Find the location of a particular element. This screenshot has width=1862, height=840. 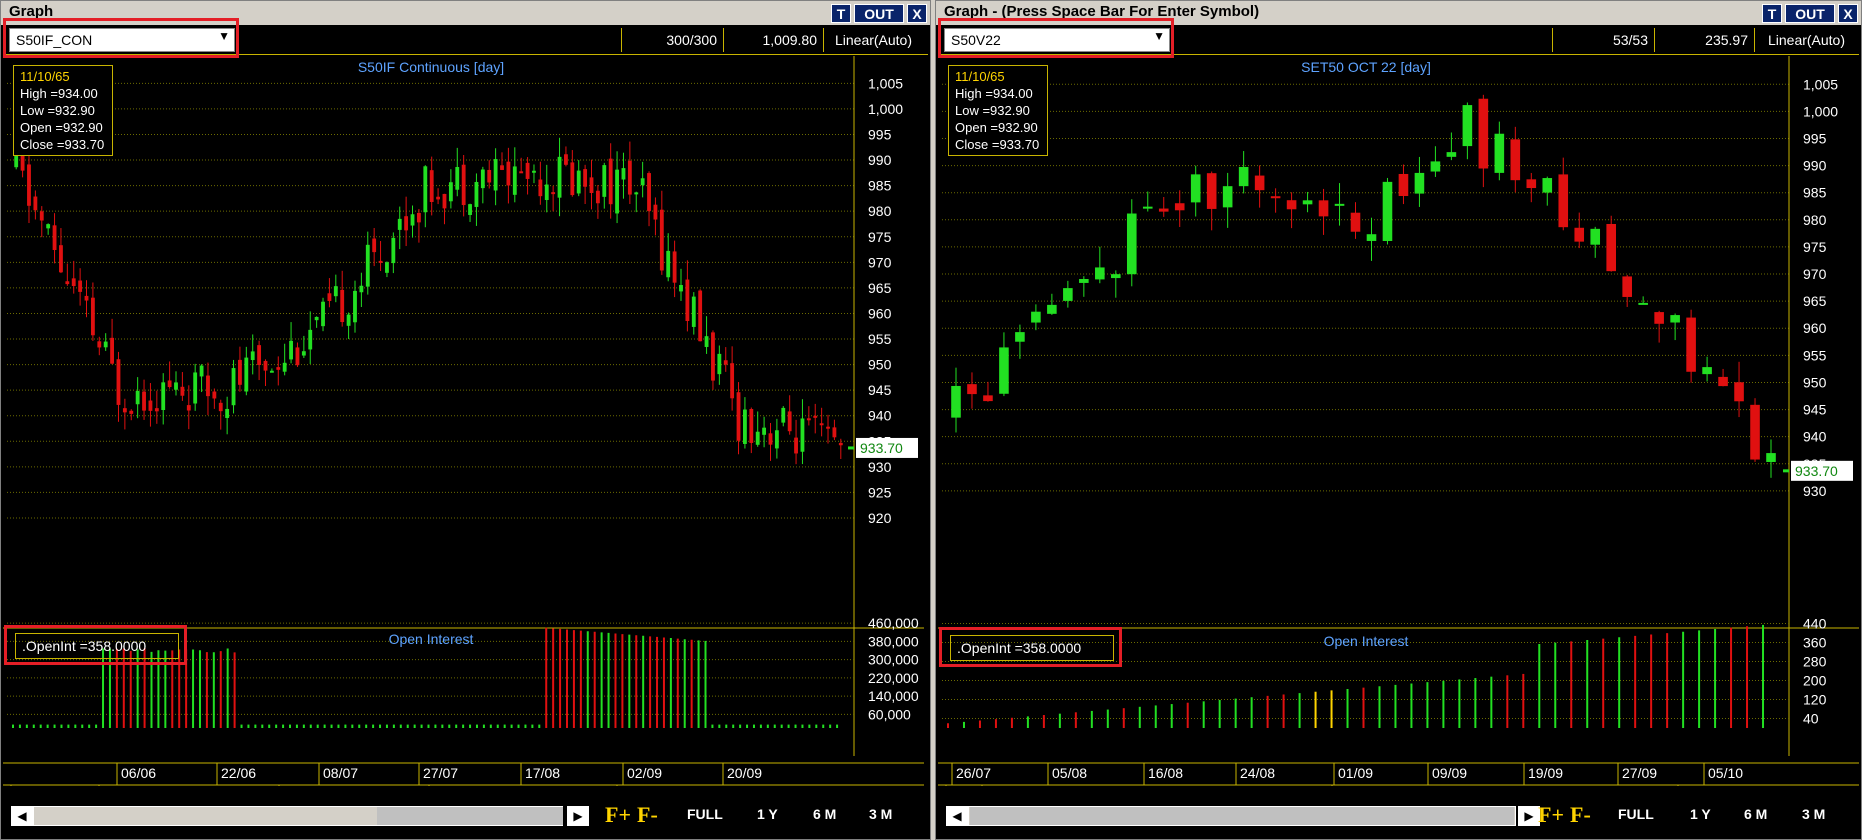

symbol-highlight is located at coordinates (121, 38).